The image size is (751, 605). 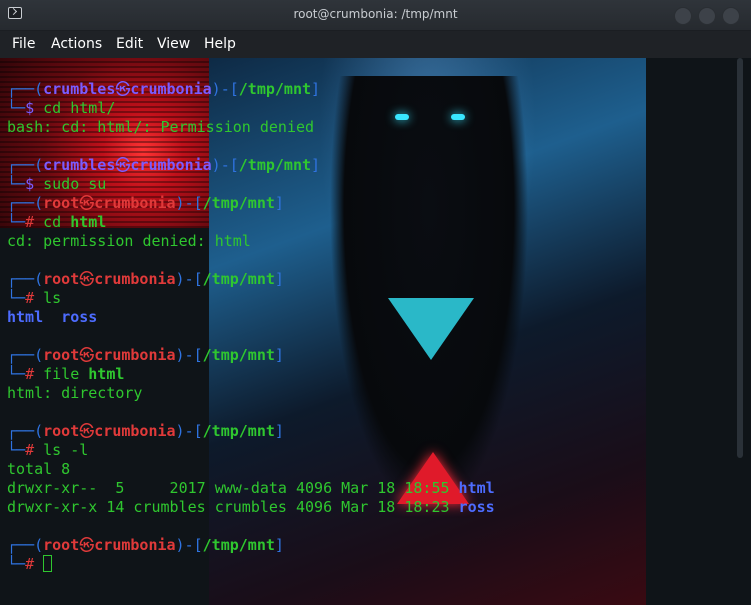 I want to click on window-title: root@crumbonia: /tmp/mnt, so click(x=375, y=14).